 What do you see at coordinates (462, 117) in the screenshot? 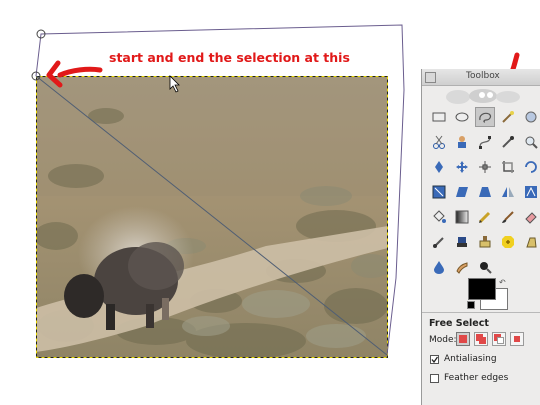
I see `ellipse-select-icon` at bounding box center [462, 117].